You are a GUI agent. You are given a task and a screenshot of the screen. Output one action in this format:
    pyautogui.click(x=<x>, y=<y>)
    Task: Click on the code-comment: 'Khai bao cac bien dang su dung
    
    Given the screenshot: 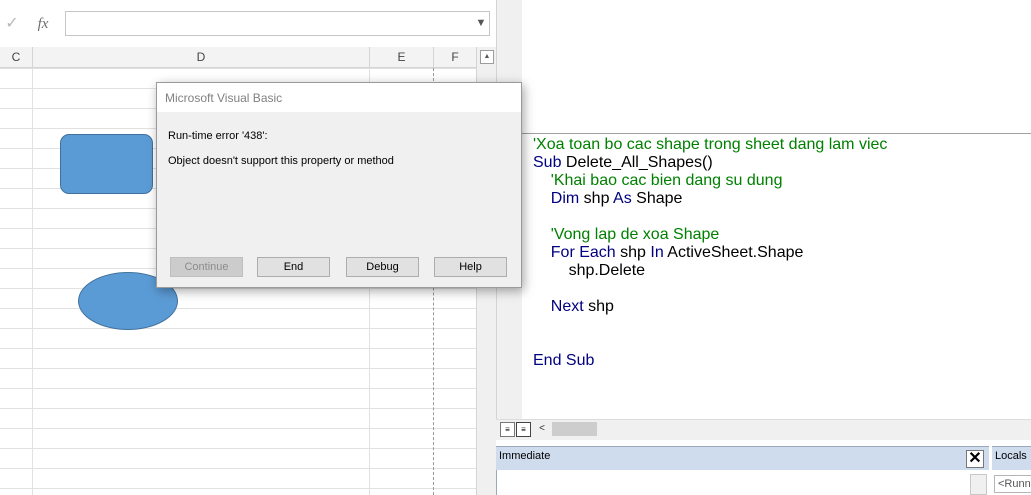 What is the action you would take?
    pyautogui.click(x=658, y=180)
    